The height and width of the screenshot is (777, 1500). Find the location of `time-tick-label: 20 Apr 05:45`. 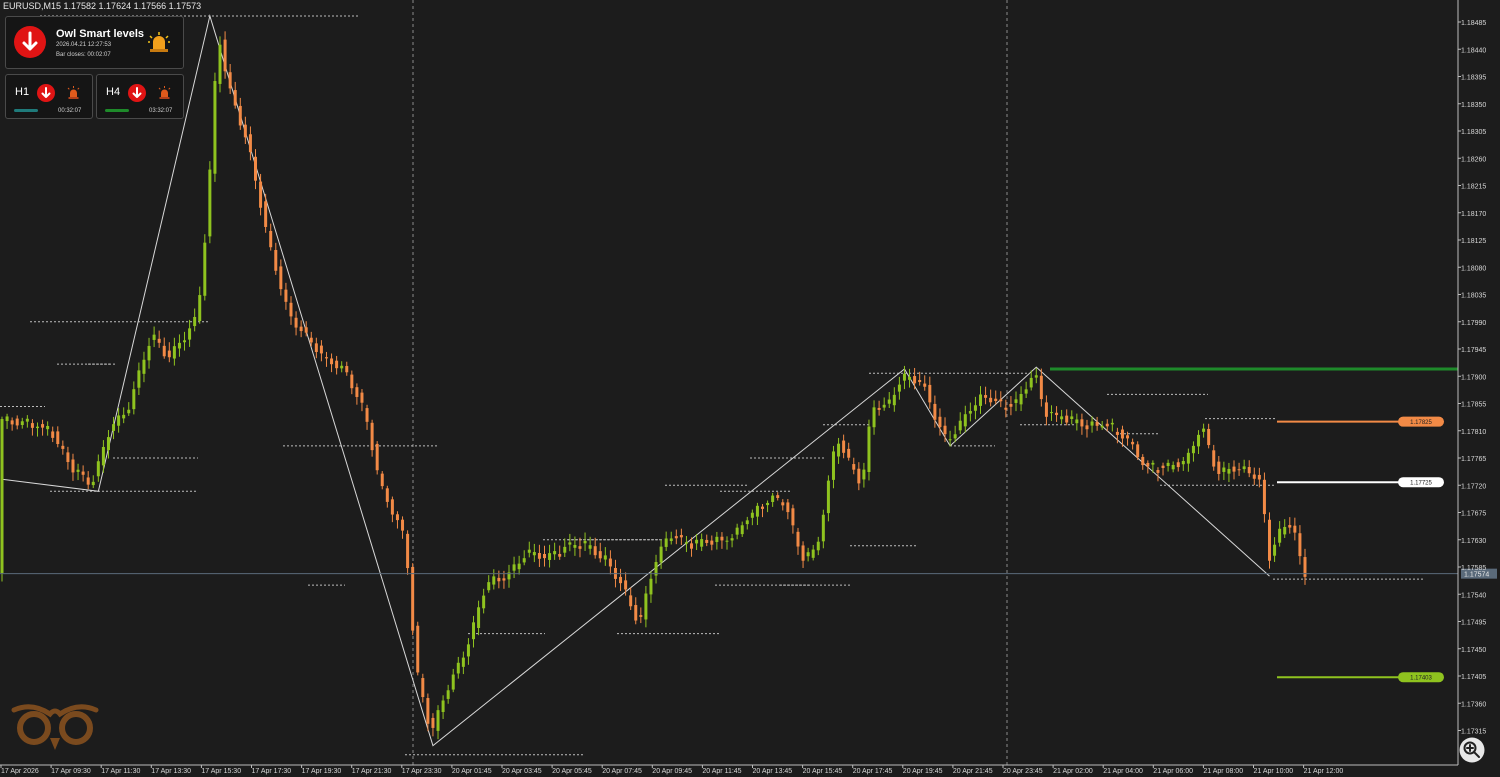

time-tick-label: 20 Apr 05:45 is located at coordinates (572, 771).